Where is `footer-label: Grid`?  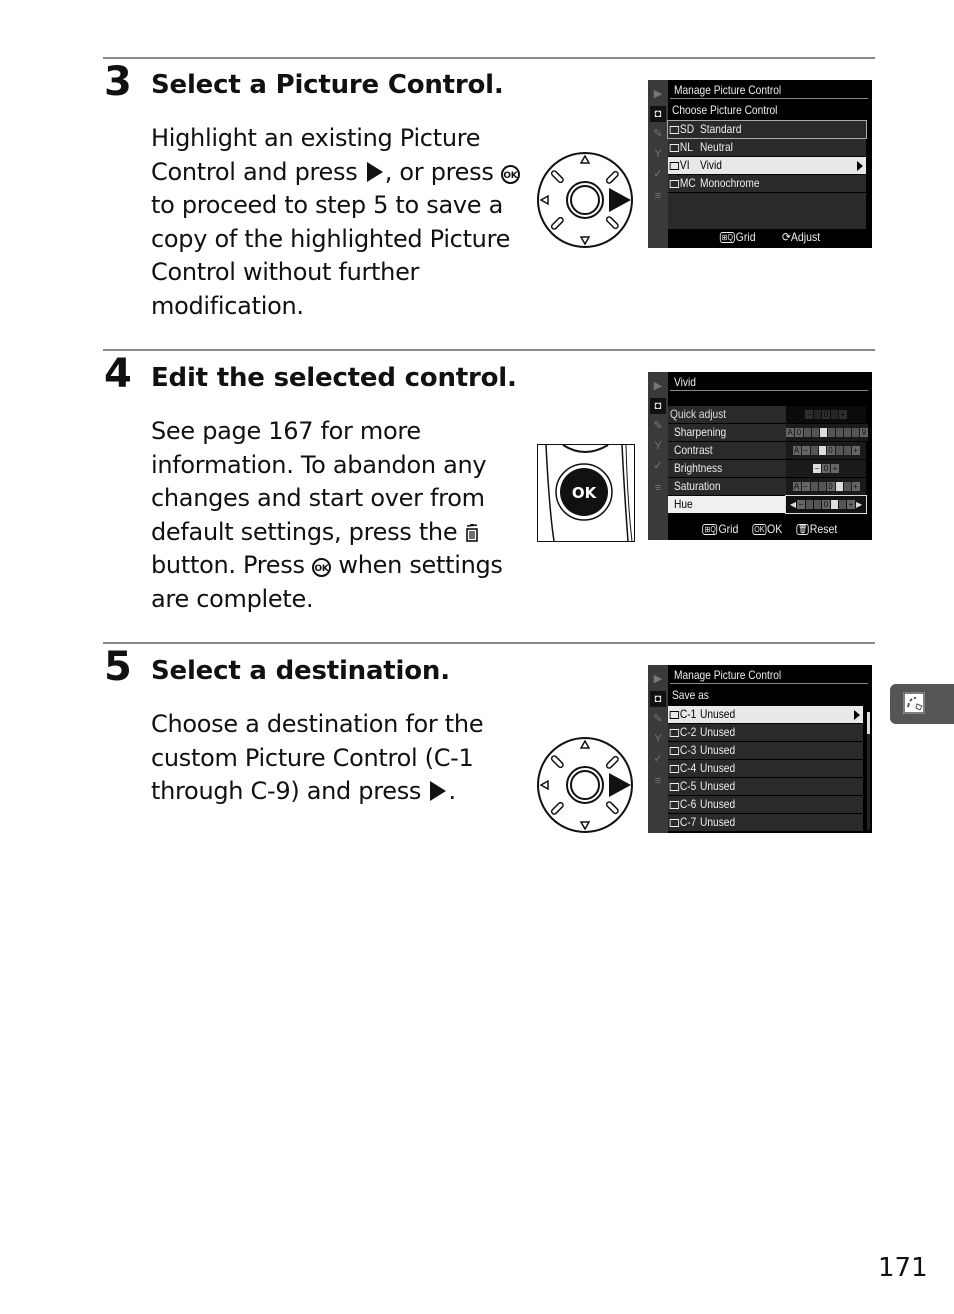 footer-label: Grid is located at coordinates (745, 237).